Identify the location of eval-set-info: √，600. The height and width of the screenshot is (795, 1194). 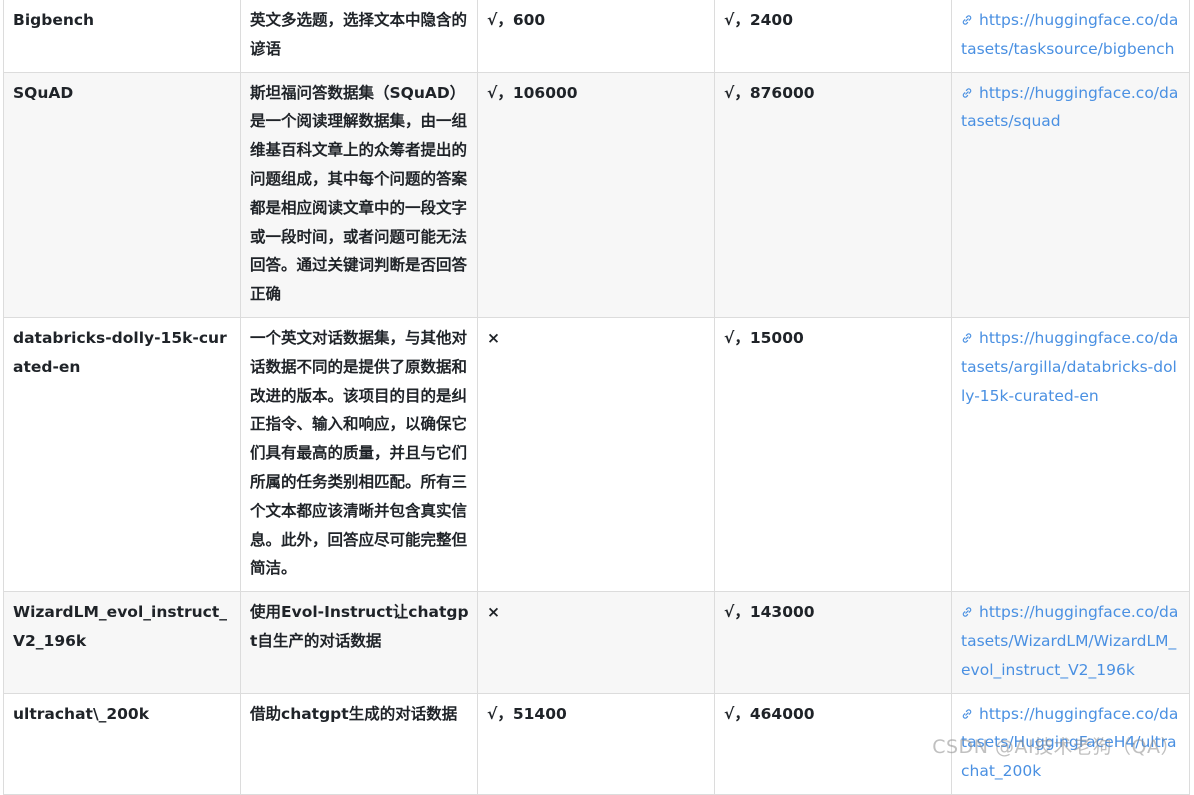
(596, 36).